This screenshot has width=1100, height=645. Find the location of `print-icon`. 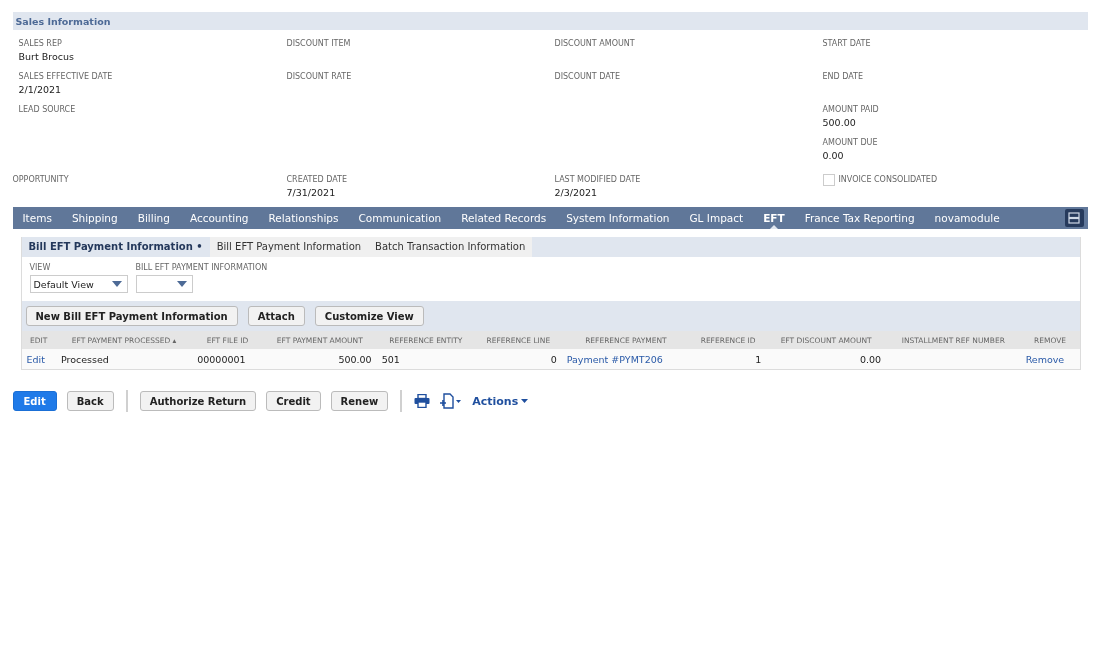

print-icon is located at coordinates (422, 401).